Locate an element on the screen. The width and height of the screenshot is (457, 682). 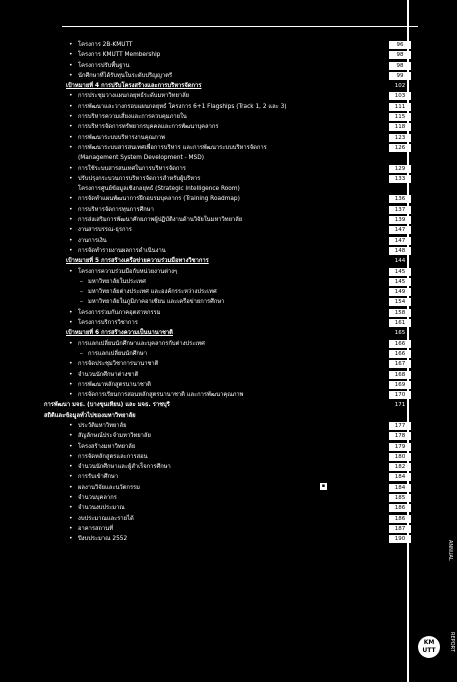
toc-entry-title: งบประมาณและรายได้ is located at coordinates (106, 518).